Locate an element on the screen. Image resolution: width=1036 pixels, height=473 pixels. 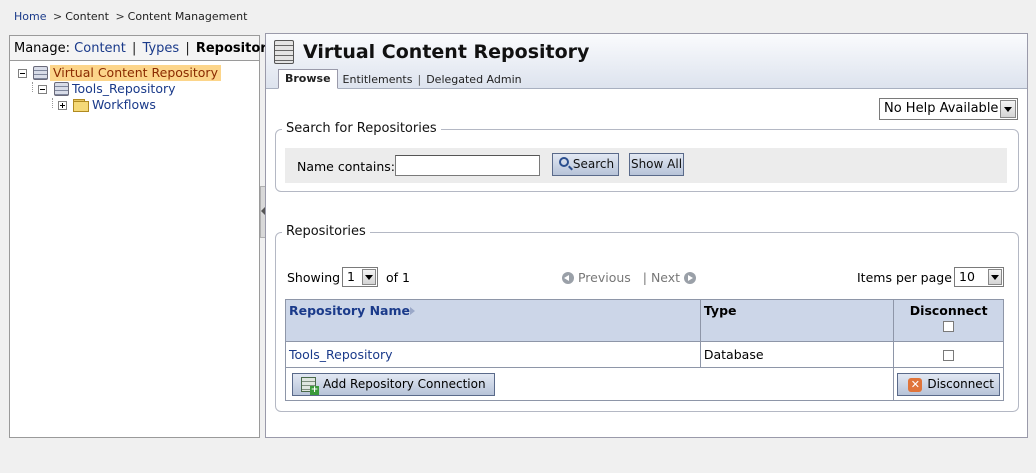
search-row: Name contains: Search Show All is located at coordinates (646, 165).